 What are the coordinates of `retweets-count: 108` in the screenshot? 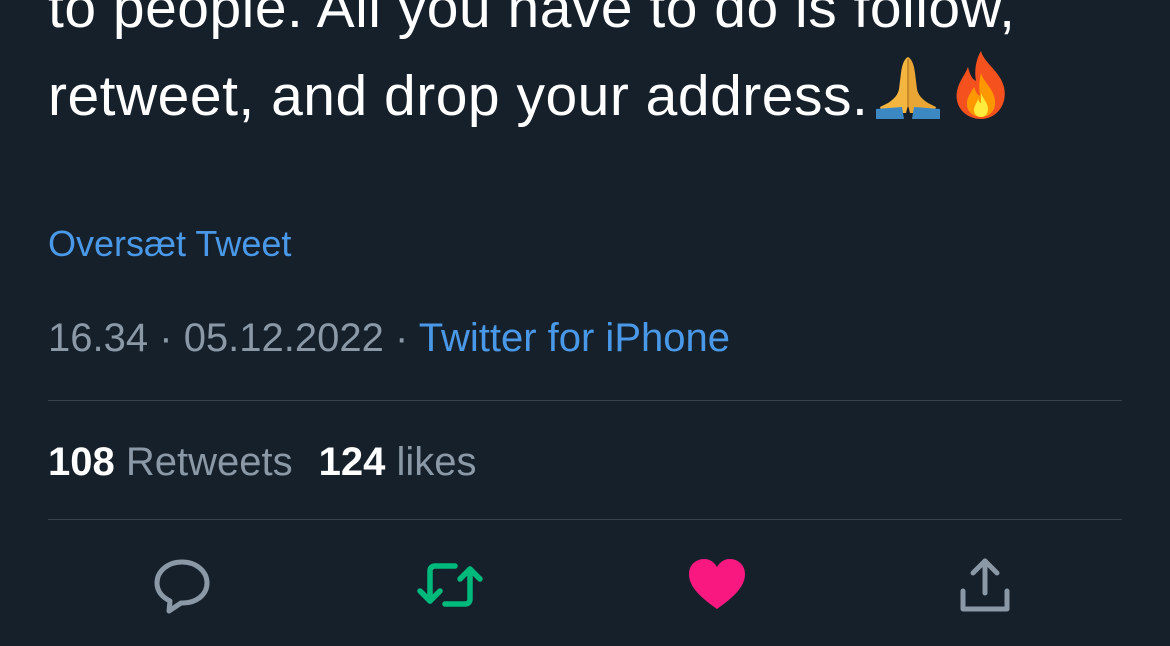 It's located at (81, 462).